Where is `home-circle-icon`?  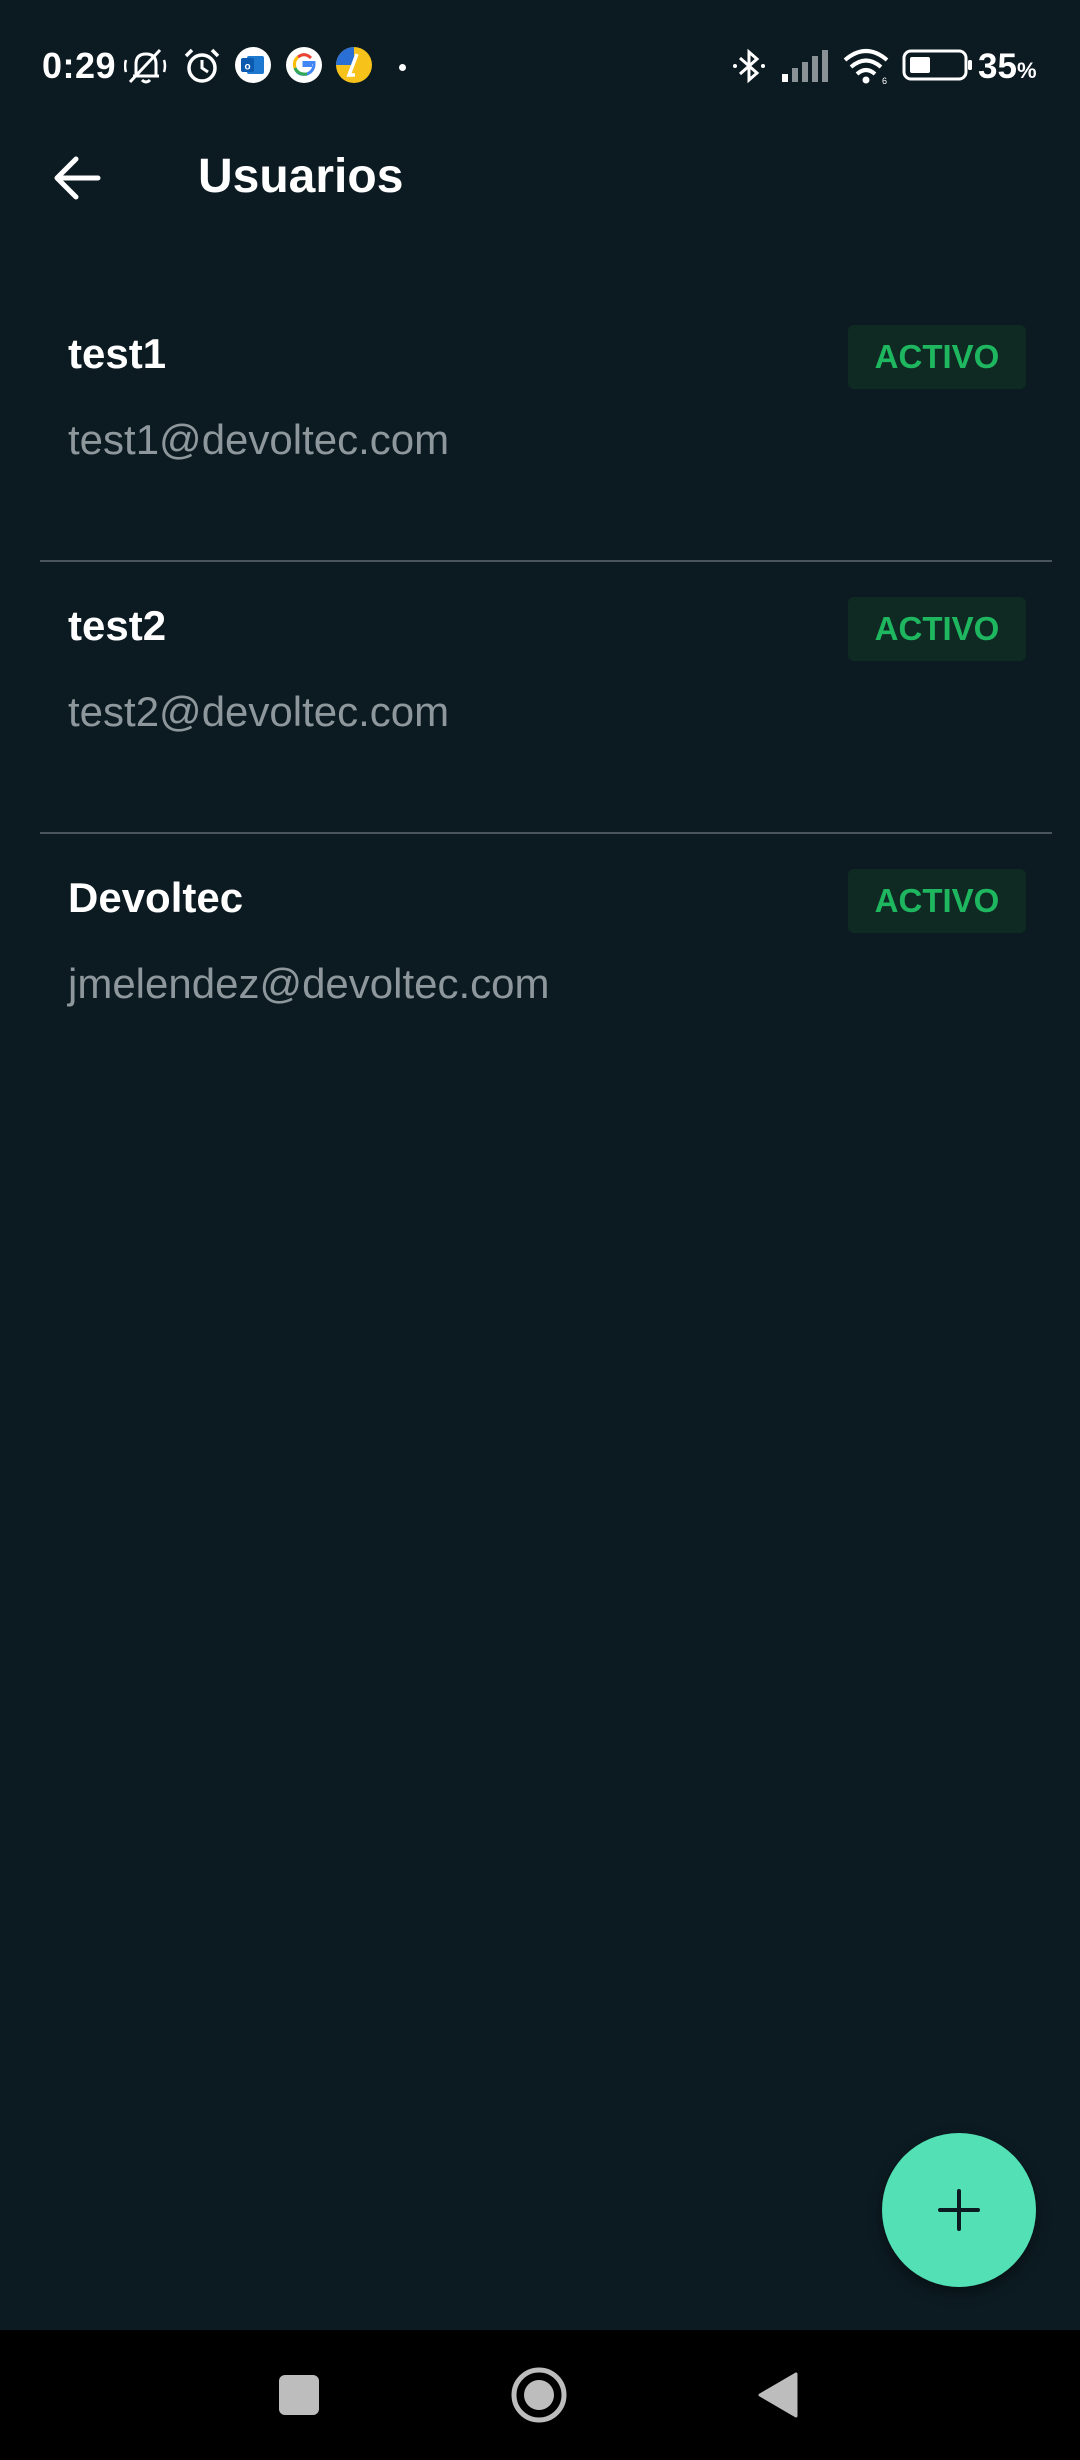
home-circle-icon is located at coordinates (539, 2395).